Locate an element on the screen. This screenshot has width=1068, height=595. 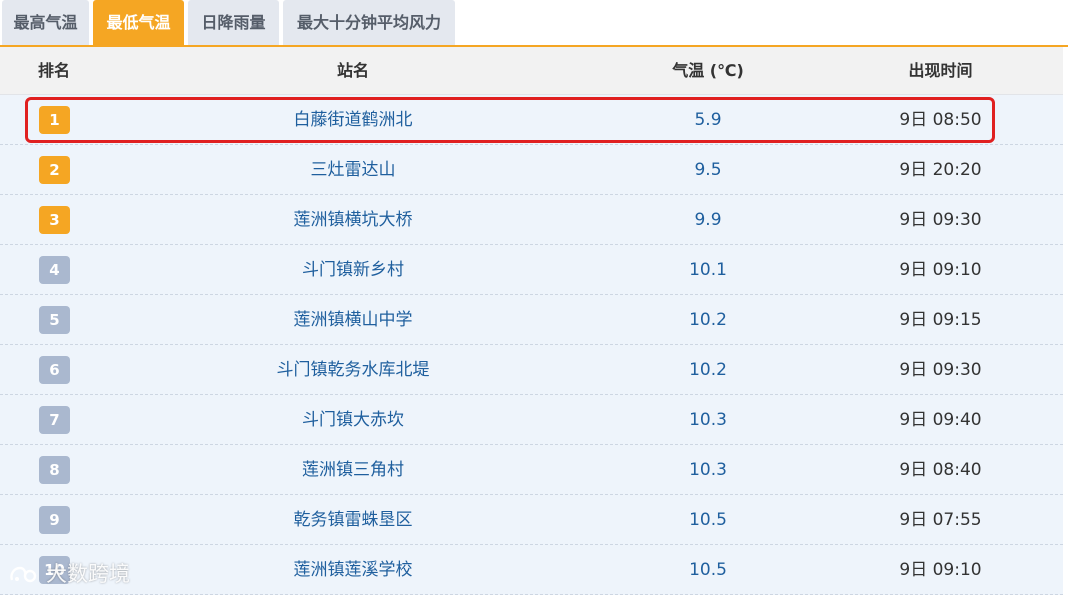
station-name-link: 斗门镇乾务水库北堤 is located at coordinates (353, 370).